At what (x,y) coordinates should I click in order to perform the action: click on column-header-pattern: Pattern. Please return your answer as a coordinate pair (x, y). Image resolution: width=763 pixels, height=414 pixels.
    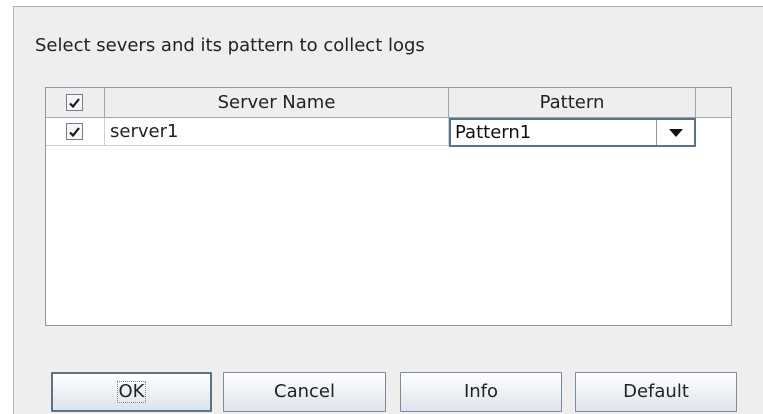
    Looking at the image, I should click on (572, 102).